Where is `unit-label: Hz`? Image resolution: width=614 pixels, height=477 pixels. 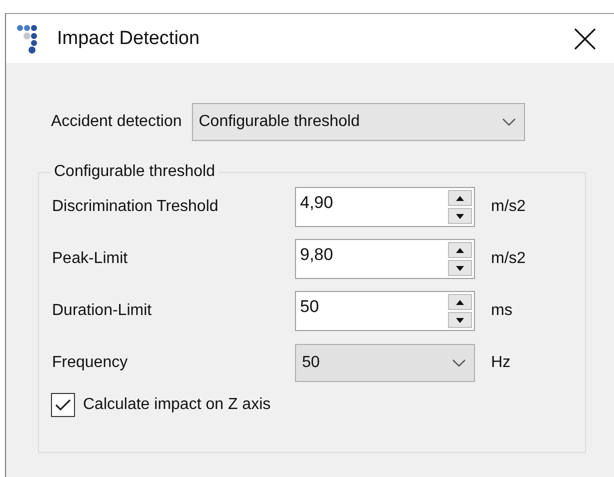
unit-label: Hz is located at coordinates (501, 363).